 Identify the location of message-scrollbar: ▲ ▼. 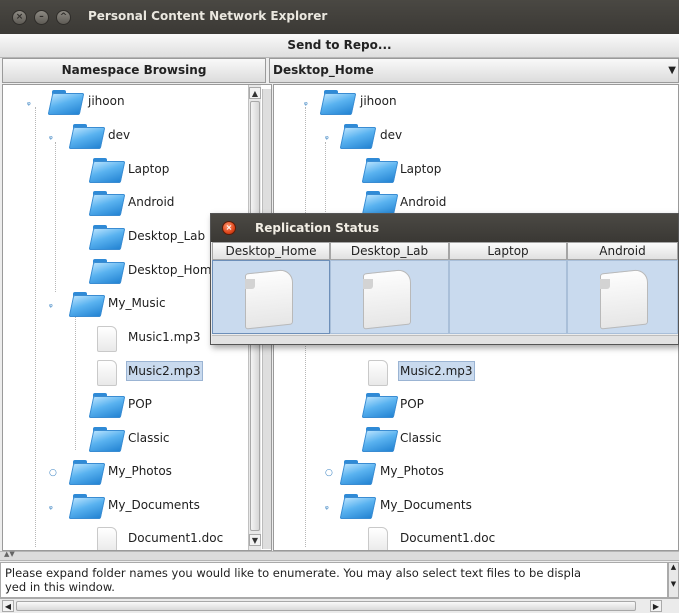
(673, 580).